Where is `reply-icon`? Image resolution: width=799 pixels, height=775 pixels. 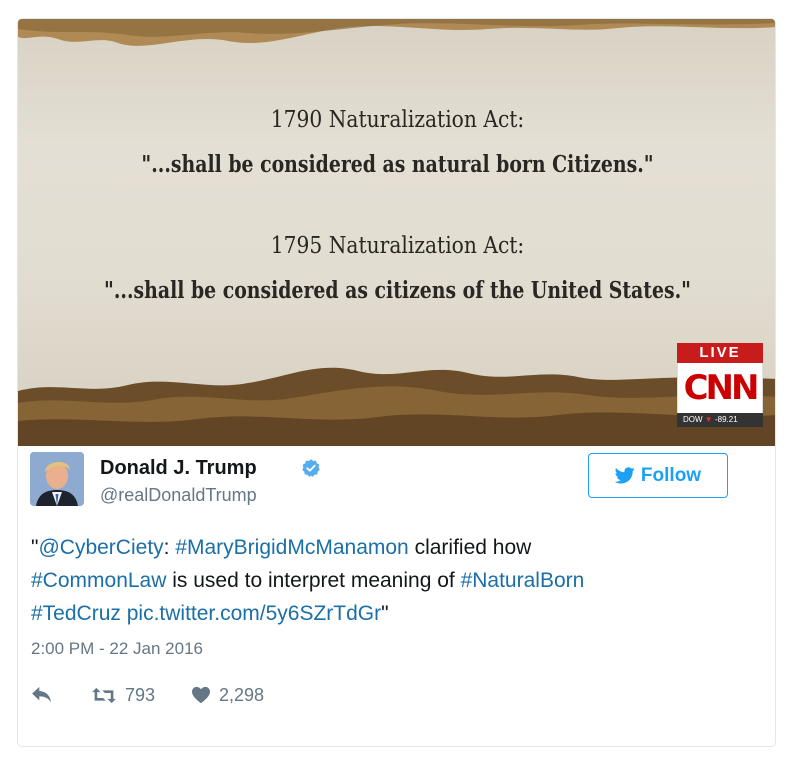 reply-icon is located at coordinates (41, 694).